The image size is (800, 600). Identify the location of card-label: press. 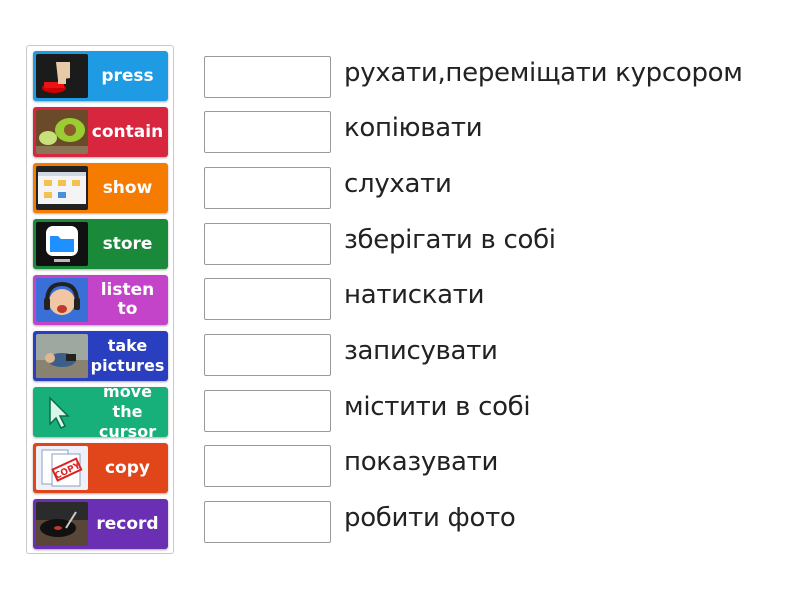
(127, 75).